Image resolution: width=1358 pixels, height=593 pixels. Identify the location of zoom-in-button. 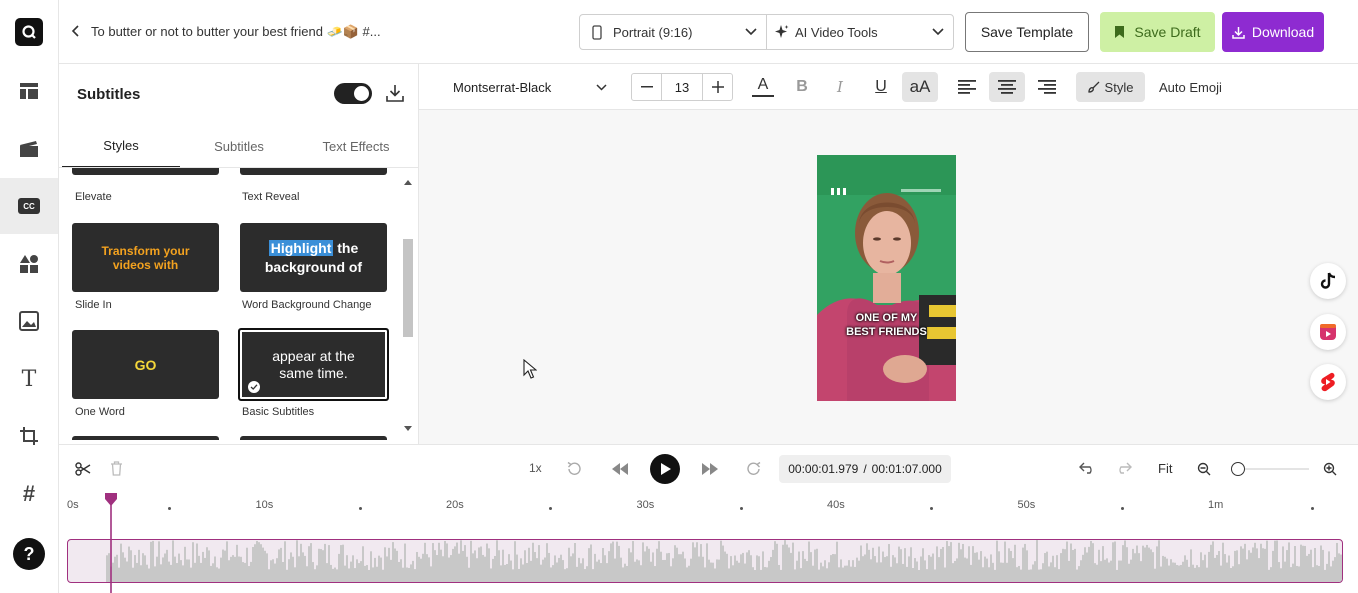
(1330, 469).